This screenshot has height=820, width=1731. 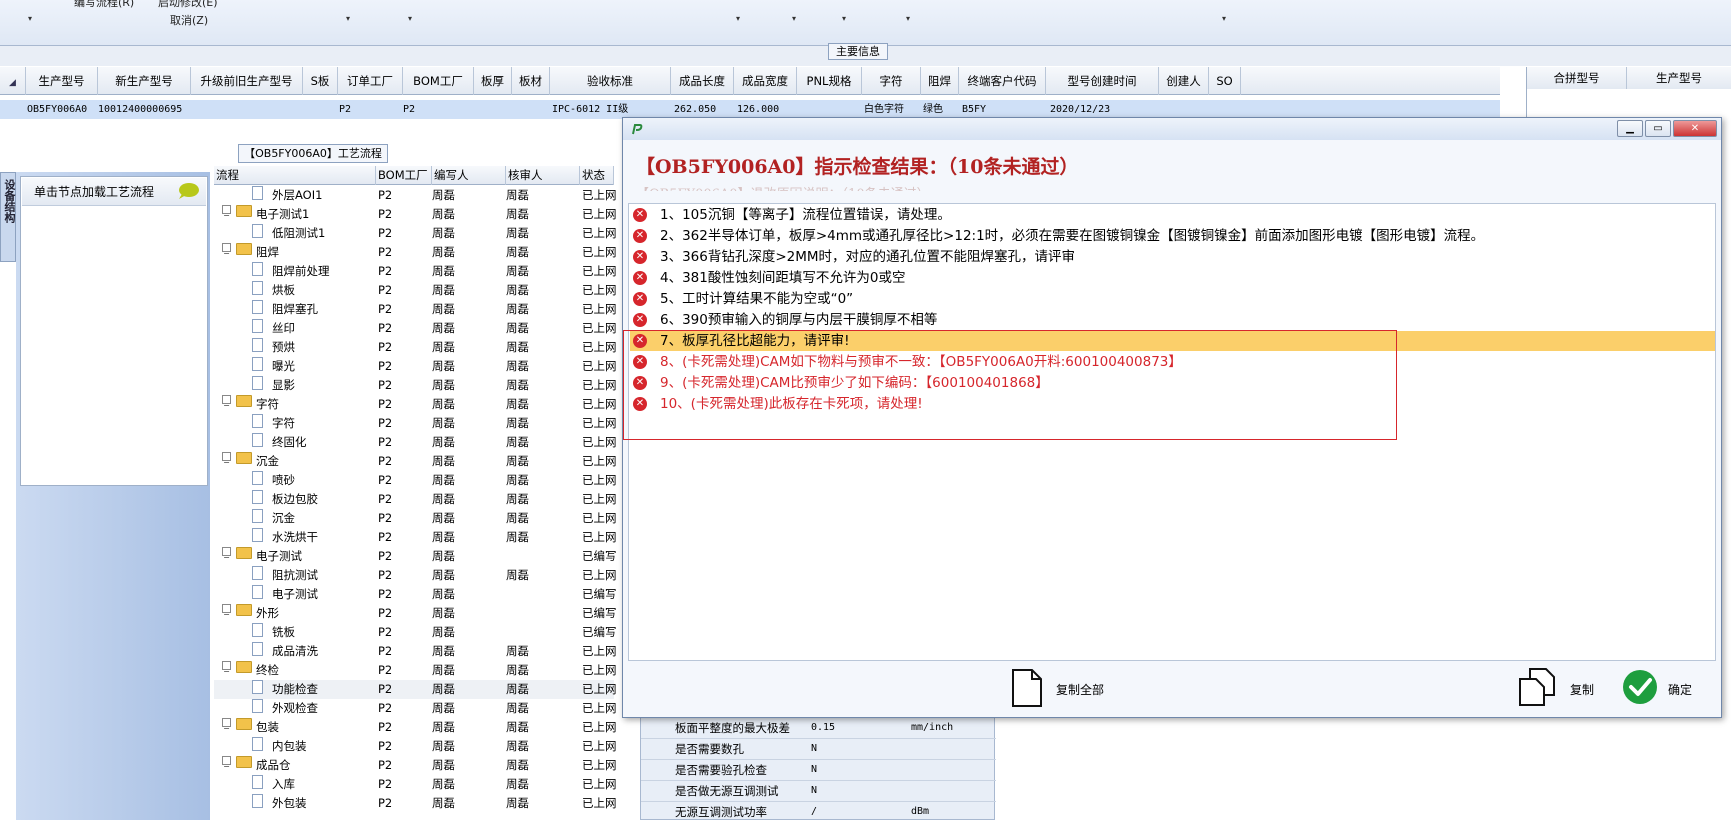 What do you see at coordinates (415, 575) in the screenshot?
I see `tree-row: 阻抗测试 P2 周磊 周磊 已上网` at bounding box center [415, 575].